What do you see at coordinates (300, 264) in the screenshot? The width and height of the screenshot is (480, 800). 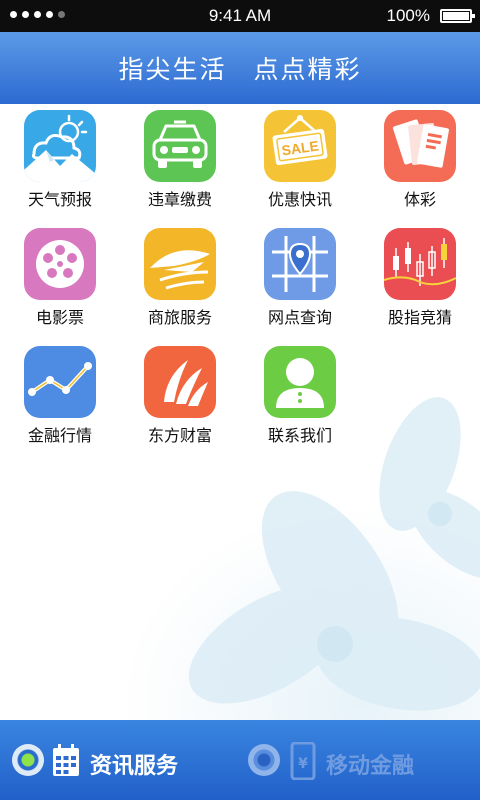 I see `map-pin-icon` at bounding box center [300, 264].